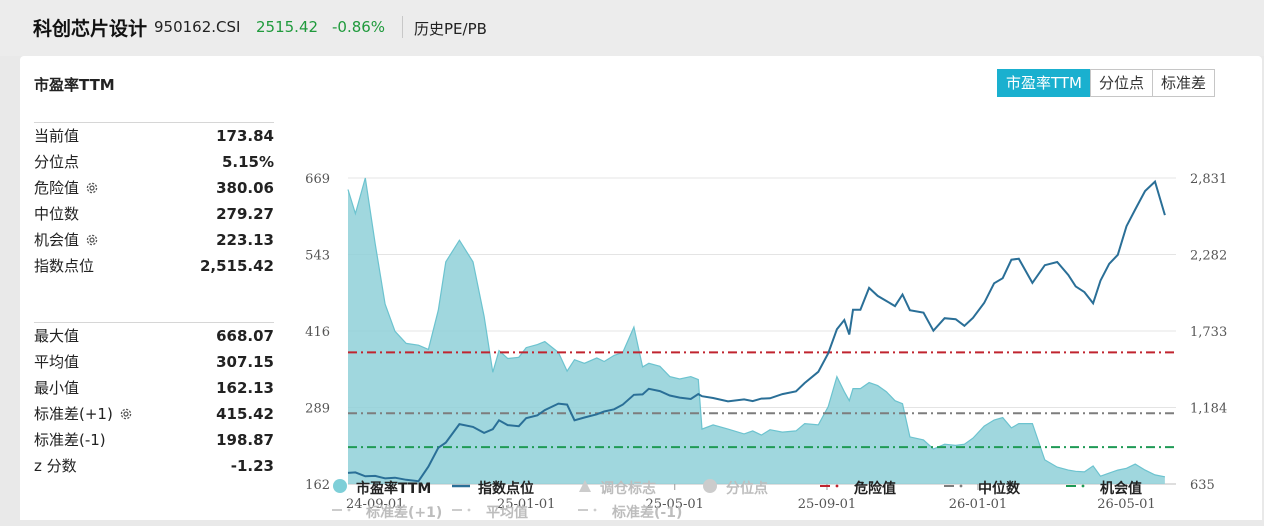  I want to click on legend-label: 标准差(-1), so click(647, 513).